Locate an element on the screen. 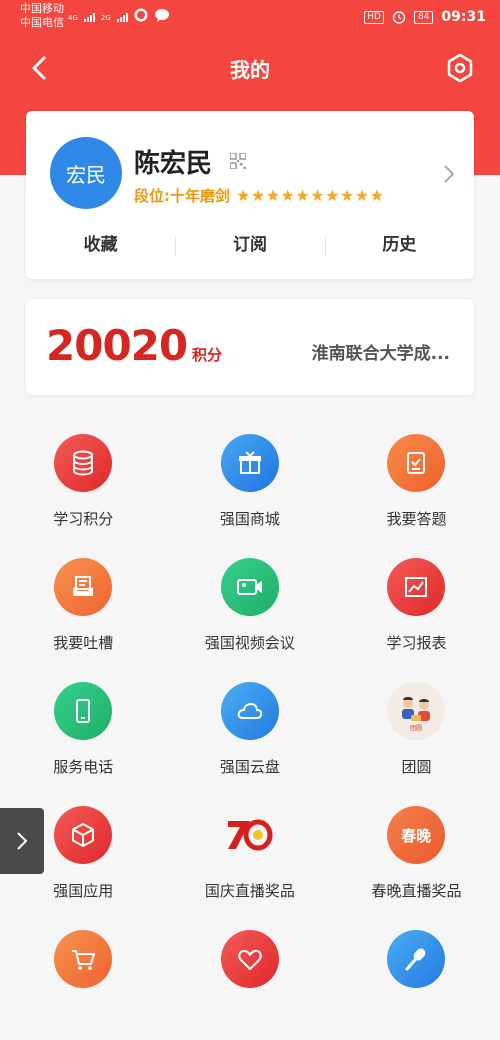  grid-item-voice is located at coordinates (416, 978).